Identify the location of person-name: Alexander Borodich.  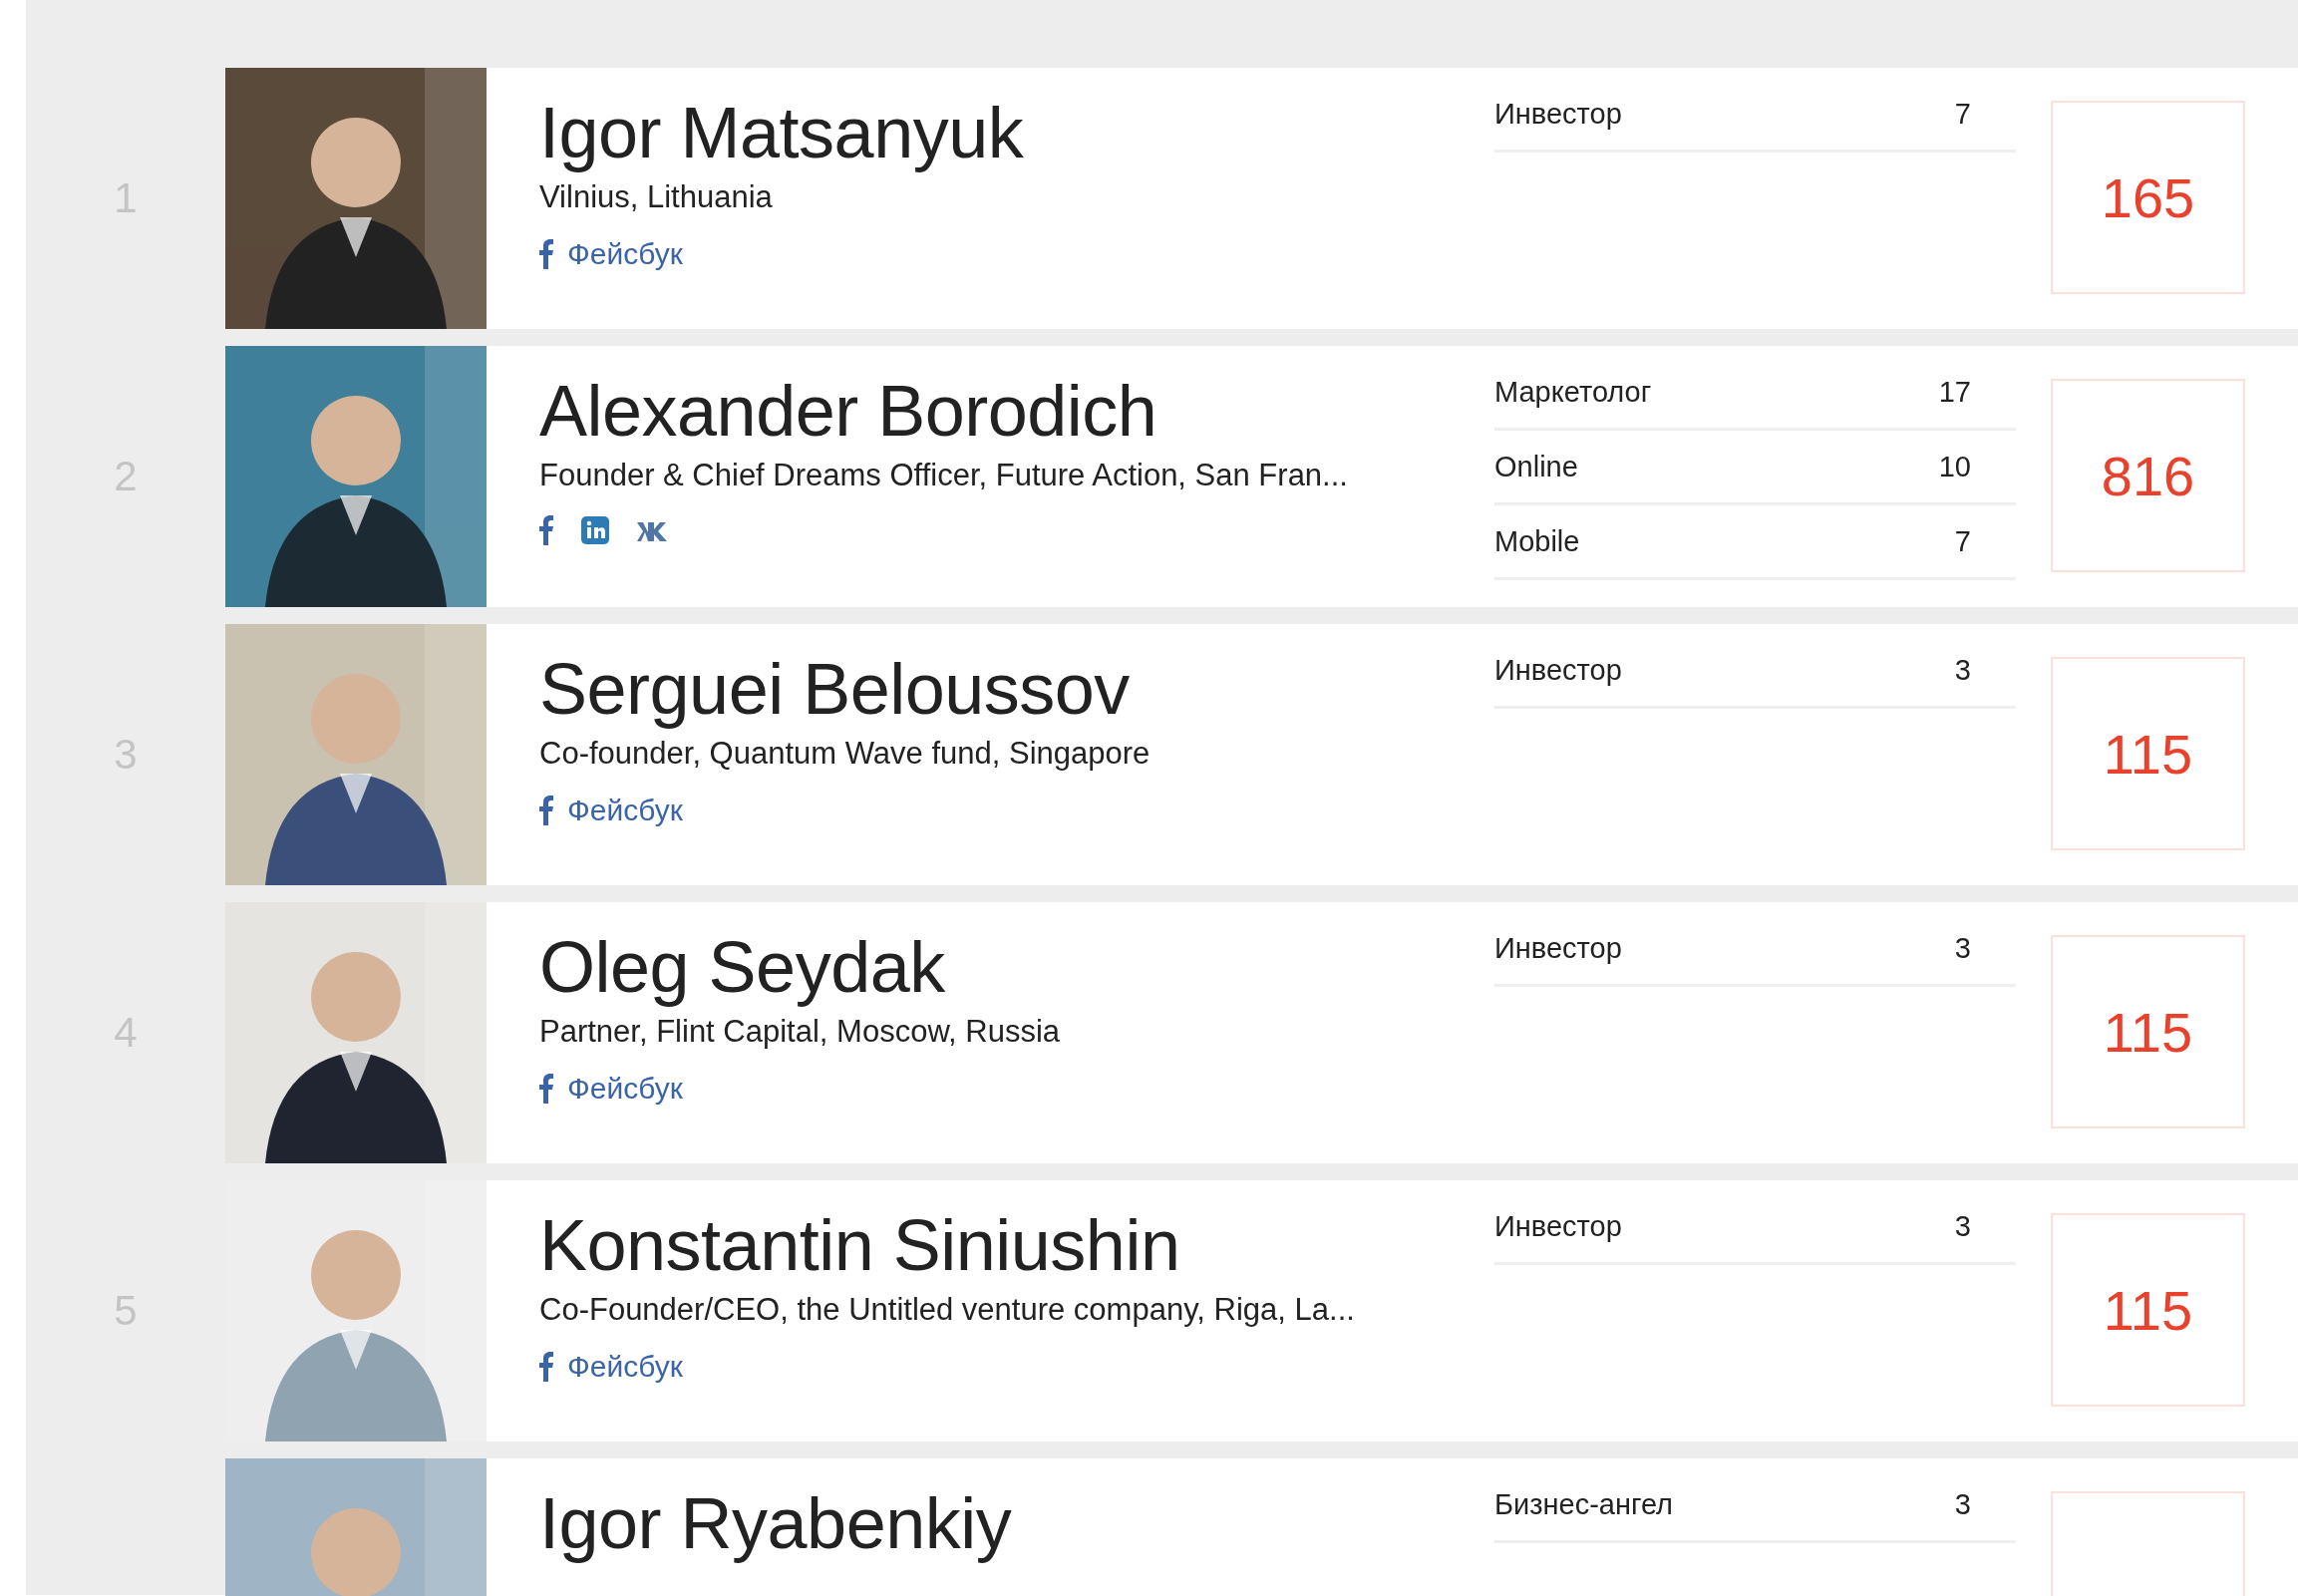
(848, 411).